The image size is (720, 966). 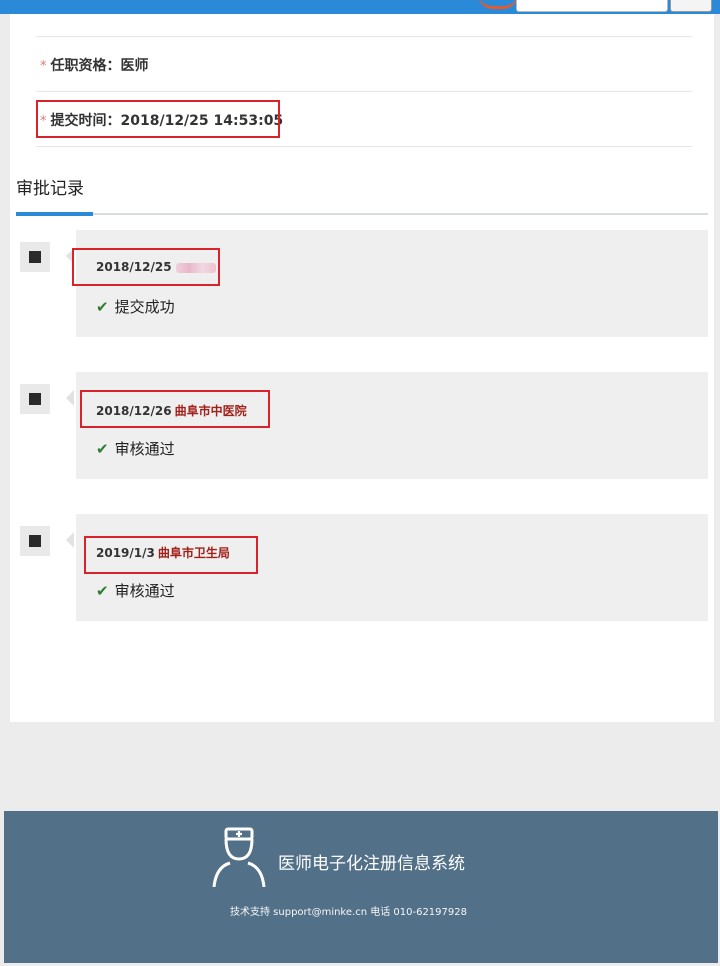 I want to click on support-info: 技术支持 support@minke.cn 电话 010-62197928, so click(x=348, y=912).